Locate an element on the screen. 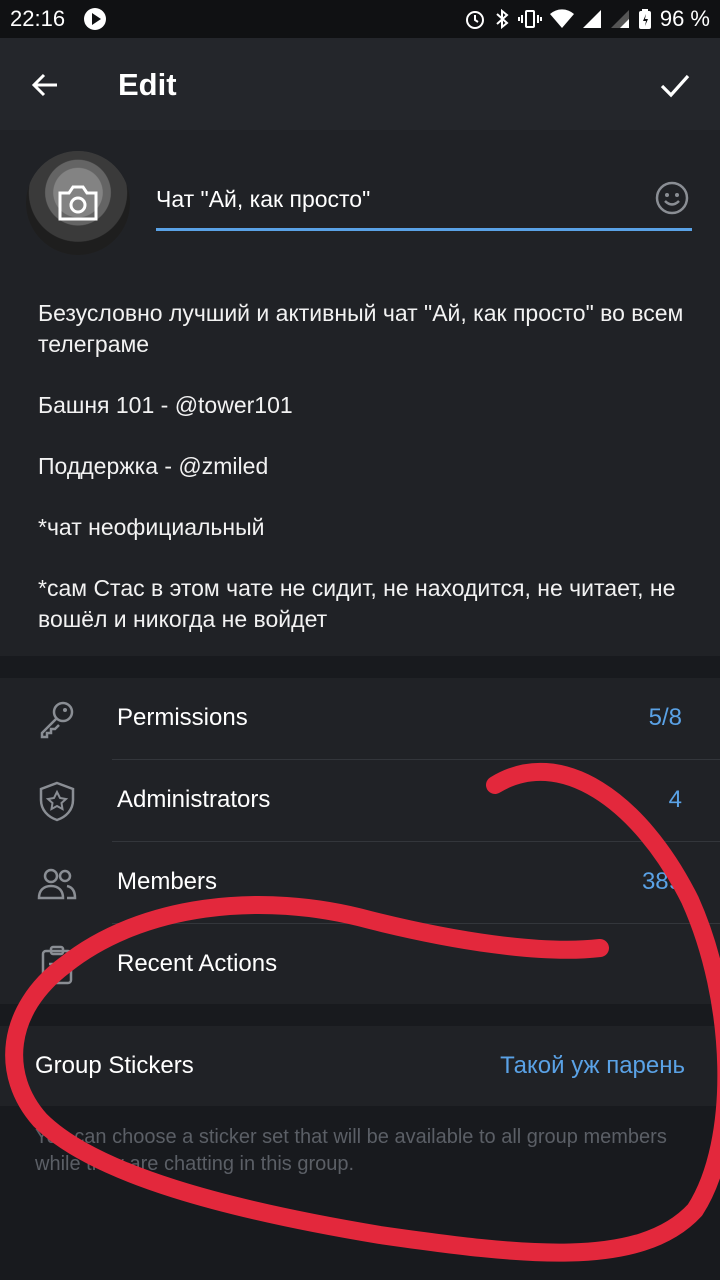 Image resolution: width=720 pixels, height=1280 pixels. members-label: Members is located at coordinates (167, 881).